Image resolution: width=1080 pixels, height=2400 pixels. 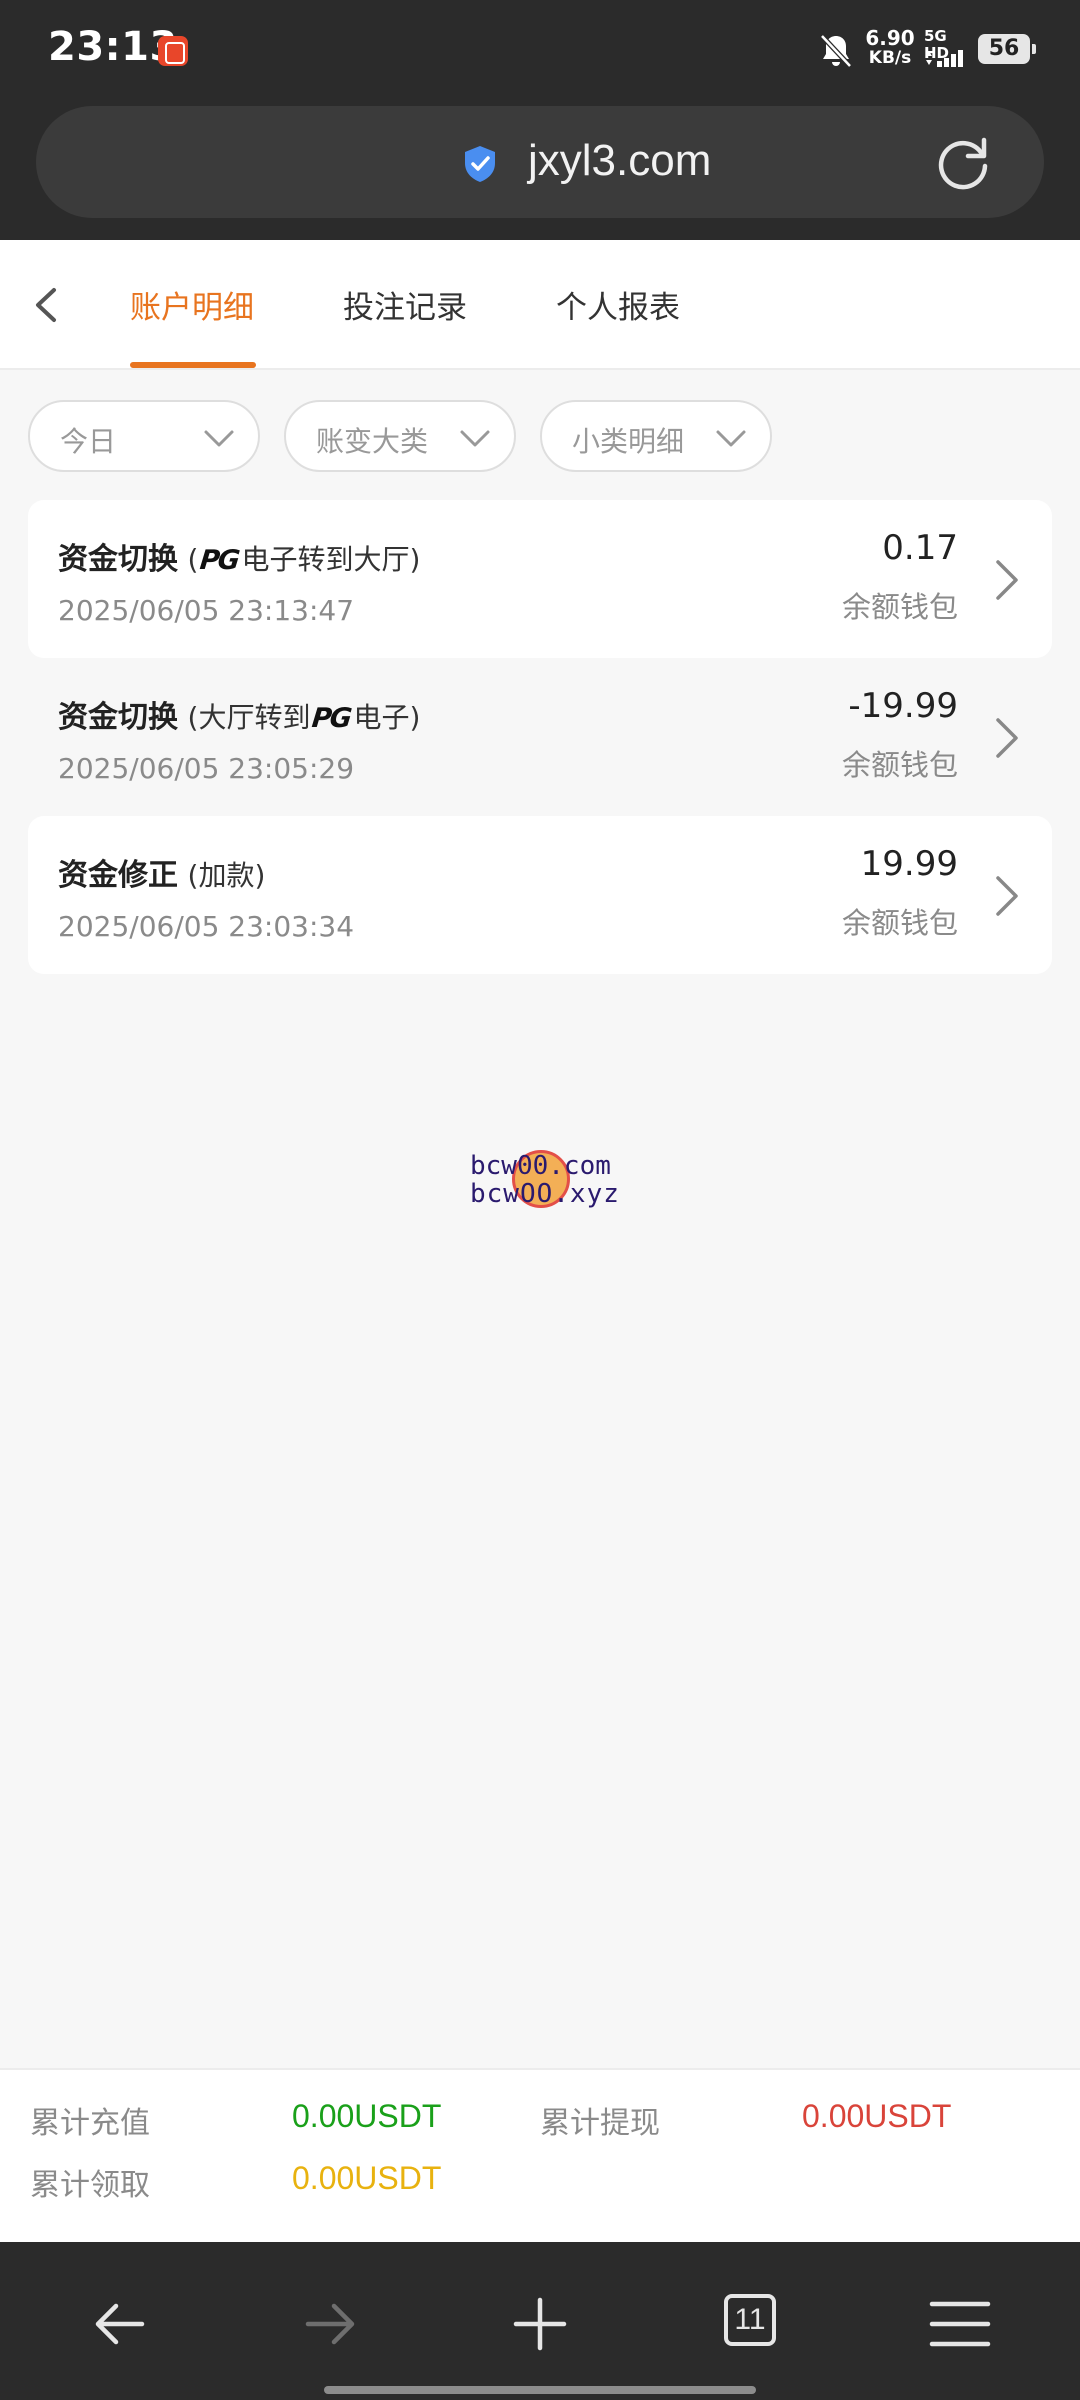 I want to click on status-bar: 23:13 6.90 KB/s 5G HD 56, so click(x=540, y=50).